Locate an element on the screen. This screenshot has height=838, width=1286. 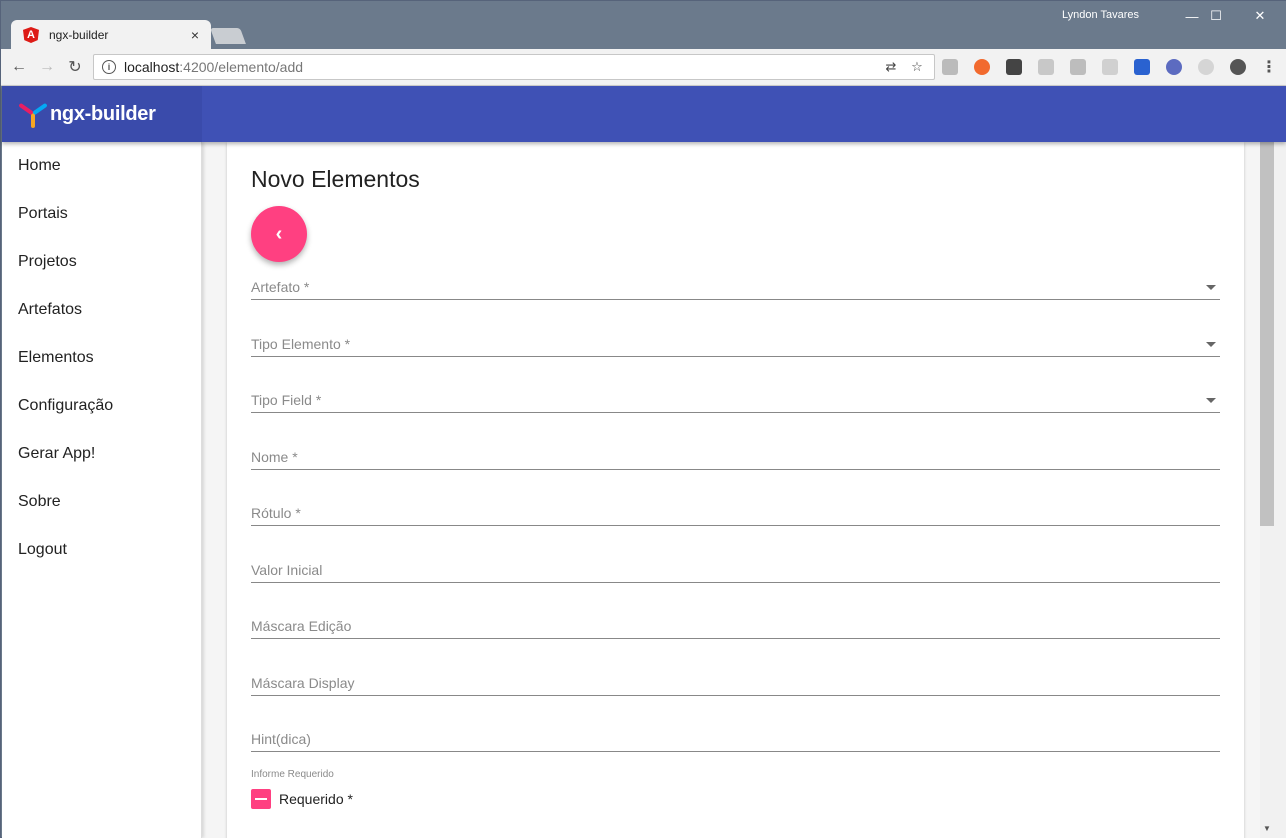
url-host: localhost is located at coordinates (152, 67).